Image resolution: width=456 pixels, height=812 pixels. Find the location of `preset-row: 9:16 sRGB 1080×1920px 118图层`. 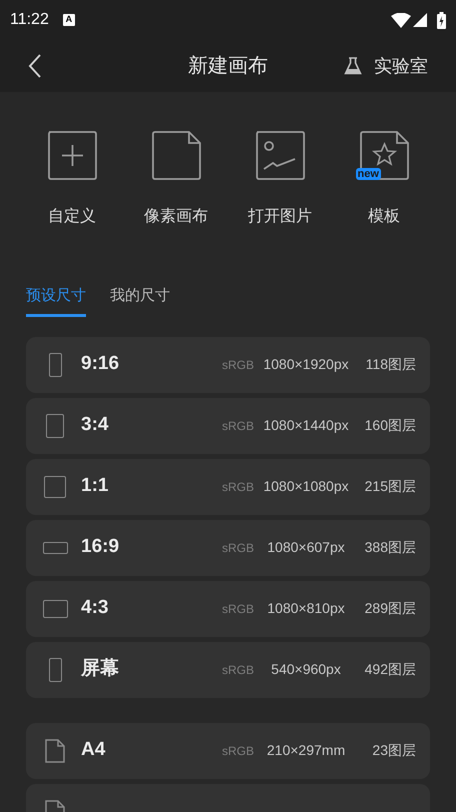

preset-row: 9:16 sRGB 1080×1920px 118图层 is located at coordinates (228, 364).